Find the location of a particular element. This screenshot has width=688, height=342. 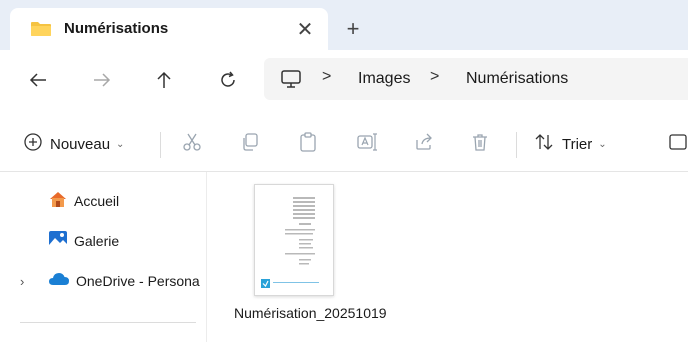

tab-numerisations: Numérisations ✕ is located at coordinates (169, 29).